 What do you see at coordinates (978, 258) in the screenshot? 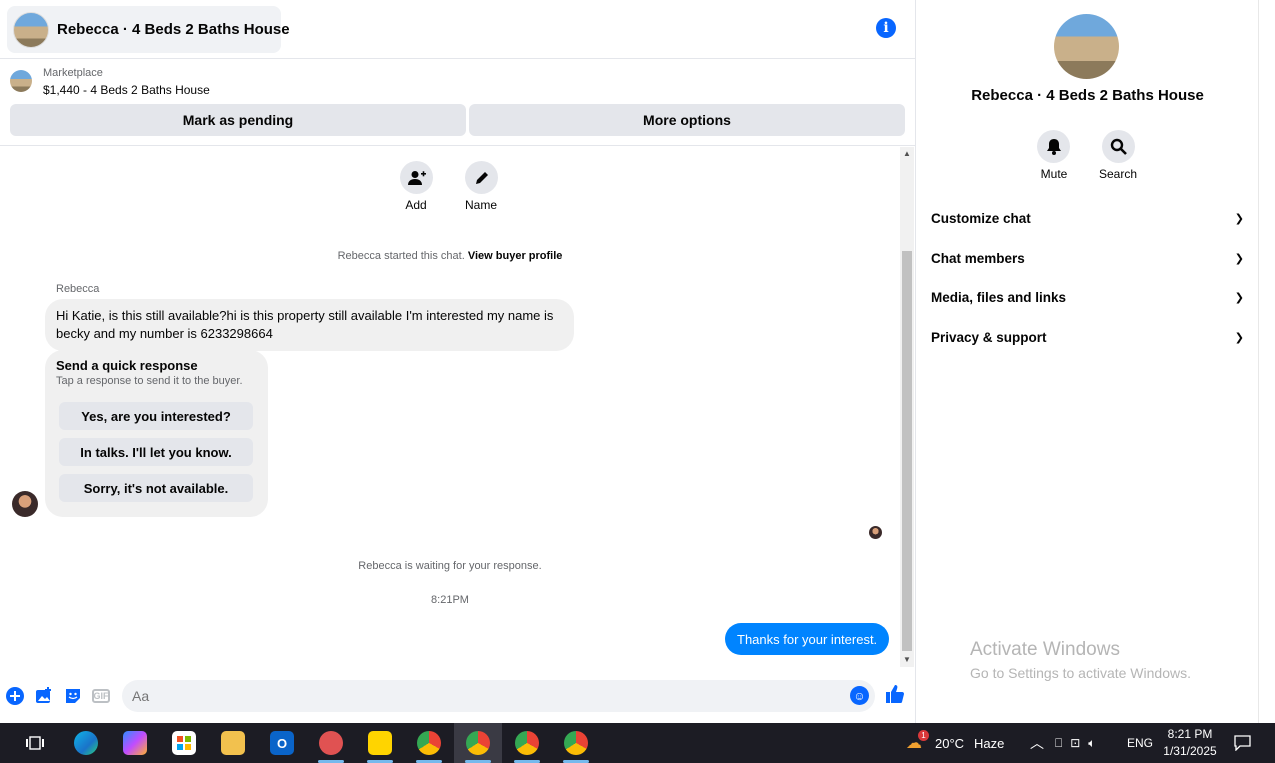
I see `accordion-label: Chat members` at bounding box center [978, 258].